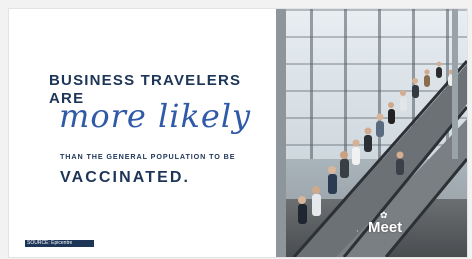 The image size is (472, 259). What do you see at coordinates (145, 80) in the screenshot?
I see `headline-main: BUSINESS TRAVELERS` at bounding box center [145, 80].